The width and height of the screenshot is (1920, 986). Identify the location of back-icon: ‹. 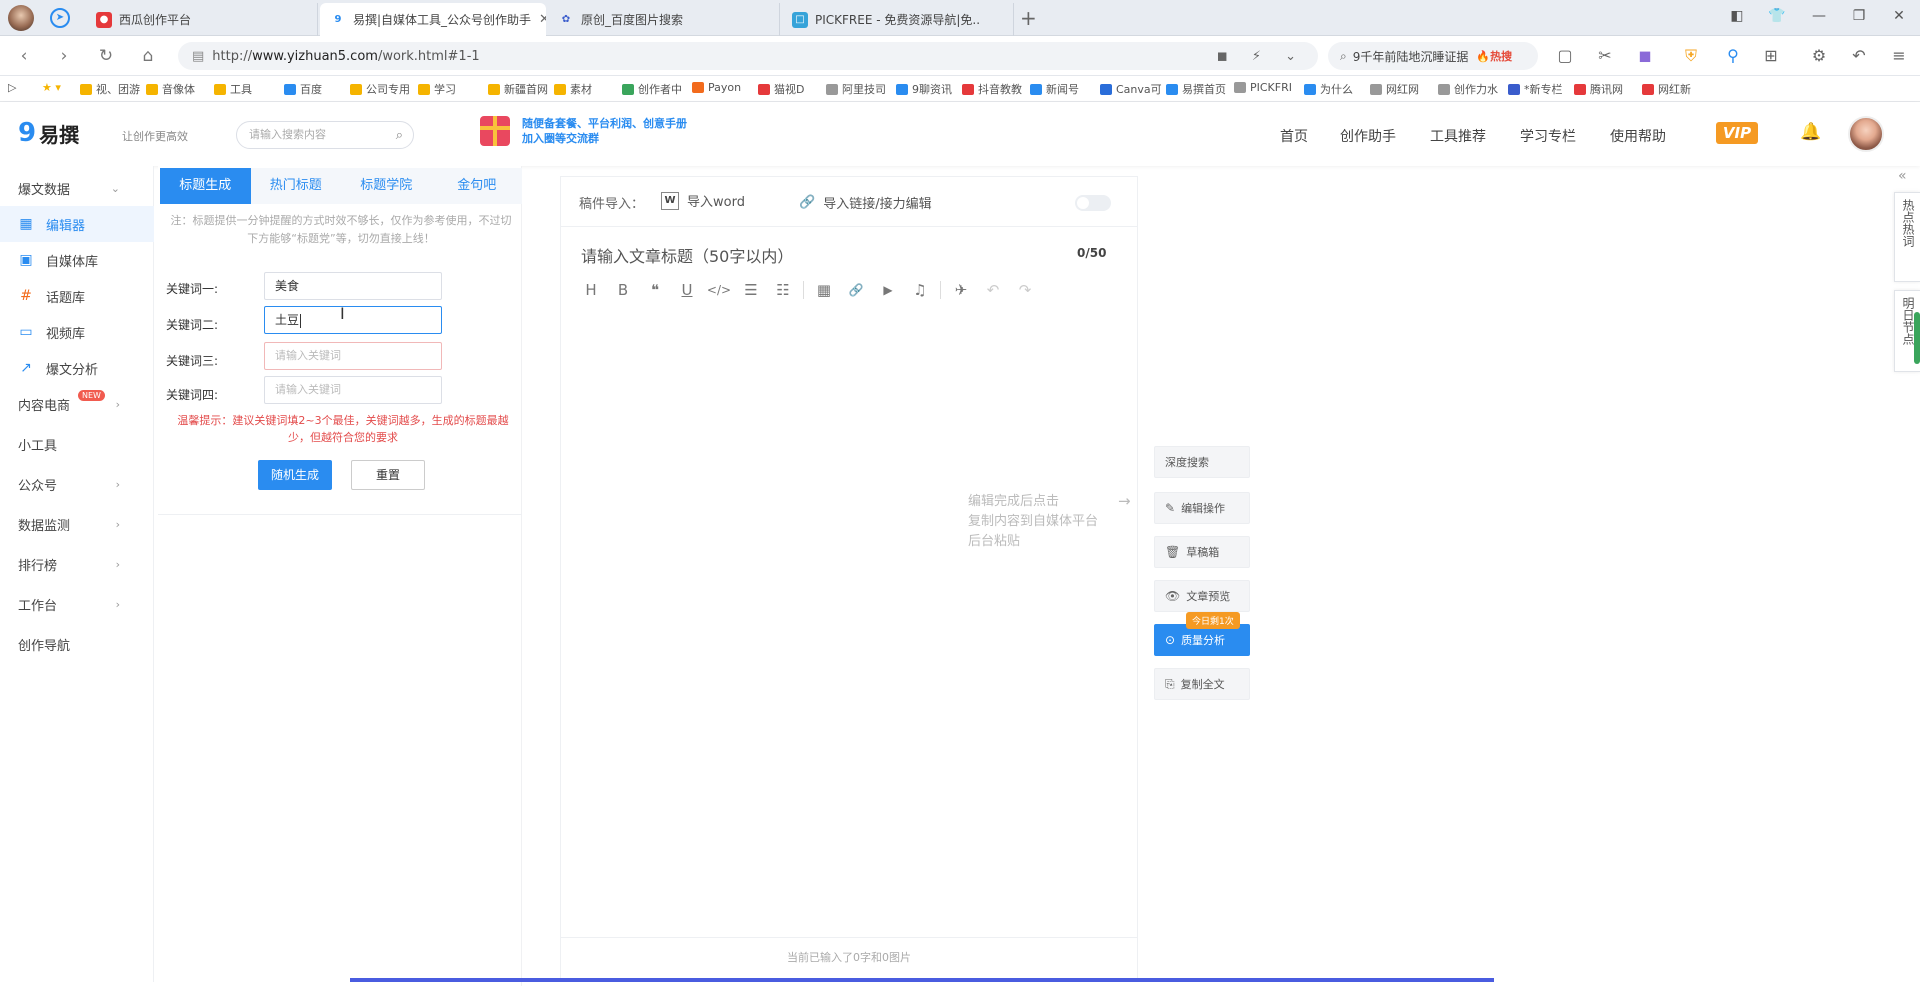
(24, 56).